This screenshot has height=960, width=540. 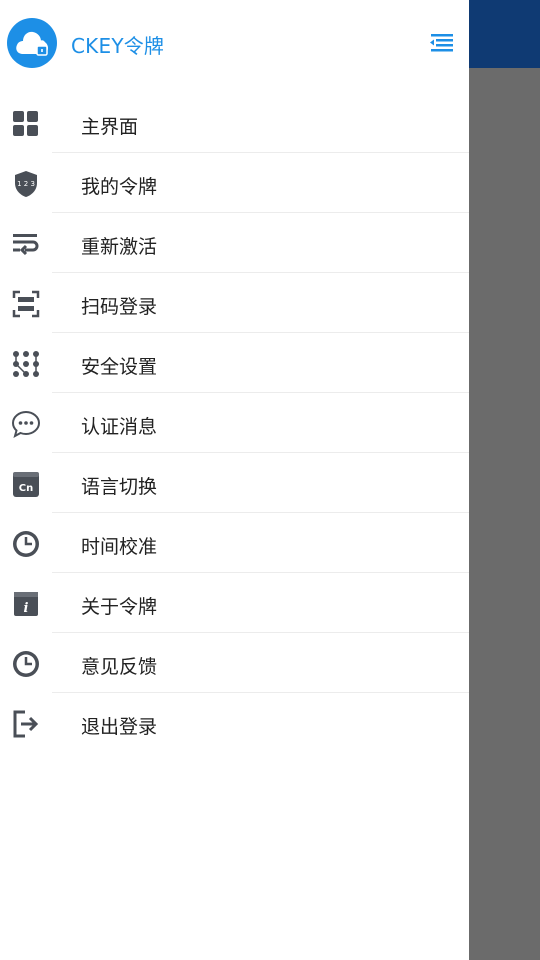 What do you see at coordinates (119, 367) in the screenshot?
I see `menu-item-label: 安全设置` at bounding box center [119, 367].